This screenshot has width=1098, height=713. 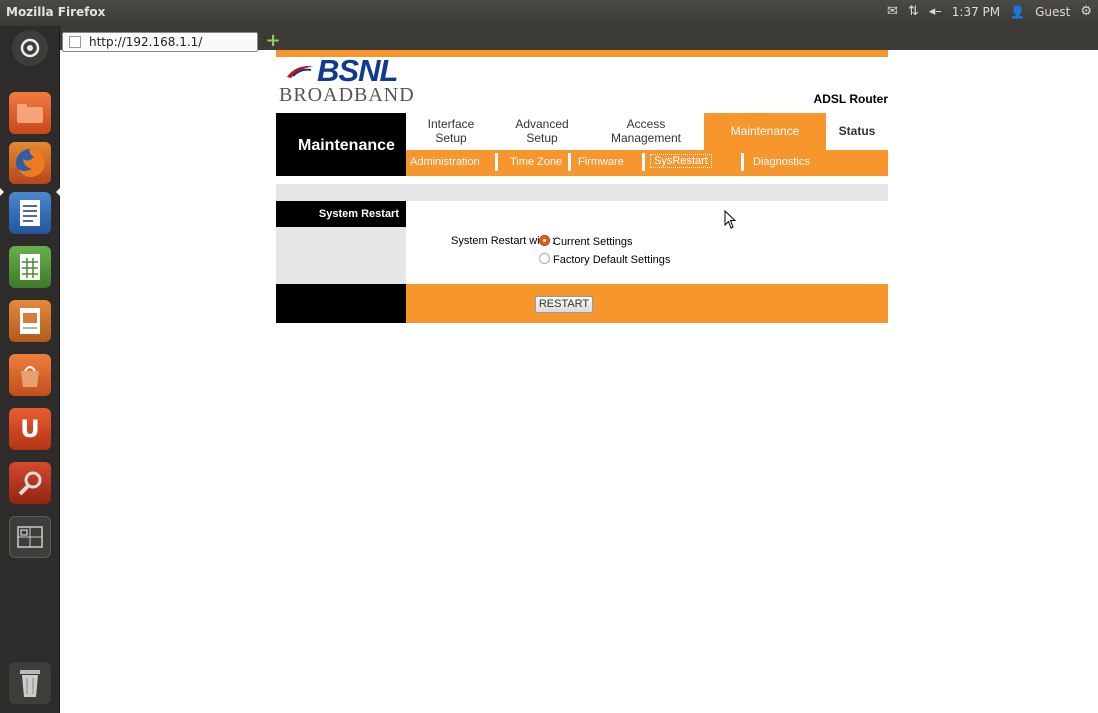 I want to click on trash-icon, so click(x=30, y=683).